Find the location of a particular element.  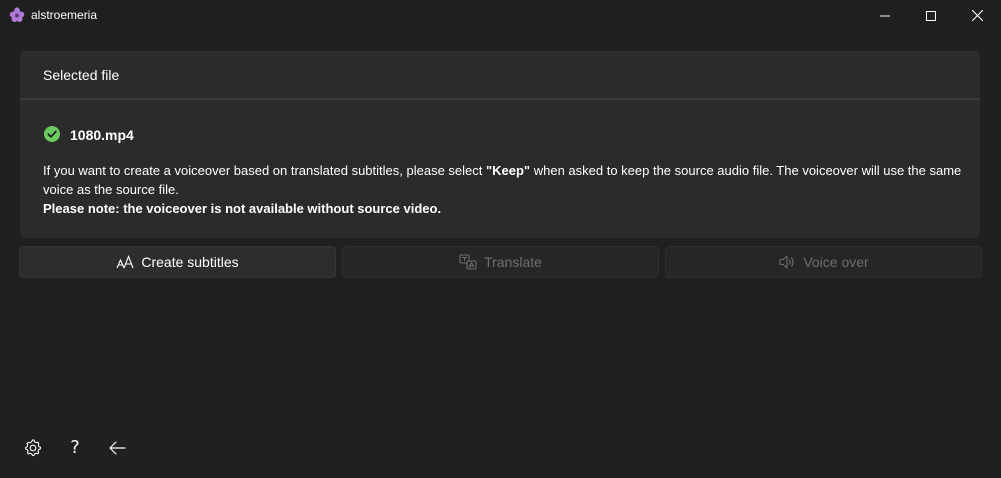

create-subtitles-button: Create subtitles is located at coordinates (177, 262).